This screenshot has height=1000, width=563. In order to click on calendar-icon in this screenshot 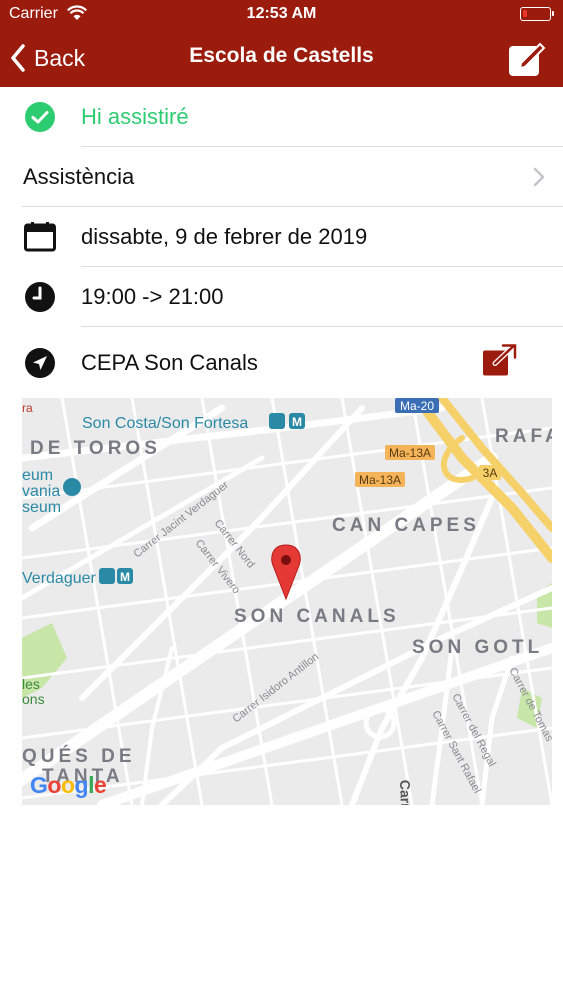, I will do `click(40, 237)`.